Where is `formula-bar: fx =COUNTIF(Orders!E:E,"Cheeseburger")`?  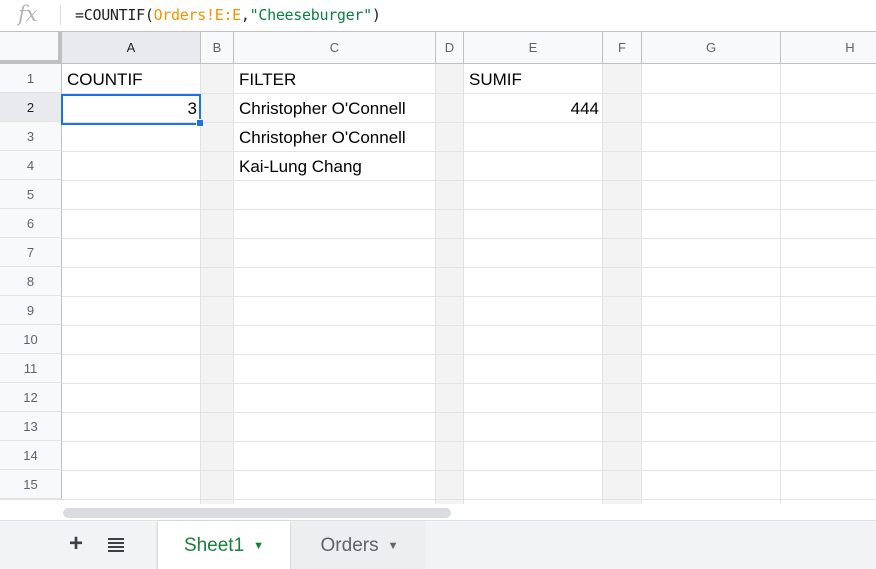 formula-bar: fx =COUNTIF(Orders!E:E,"Cheeseburger") is located at coordinates (438, 16).